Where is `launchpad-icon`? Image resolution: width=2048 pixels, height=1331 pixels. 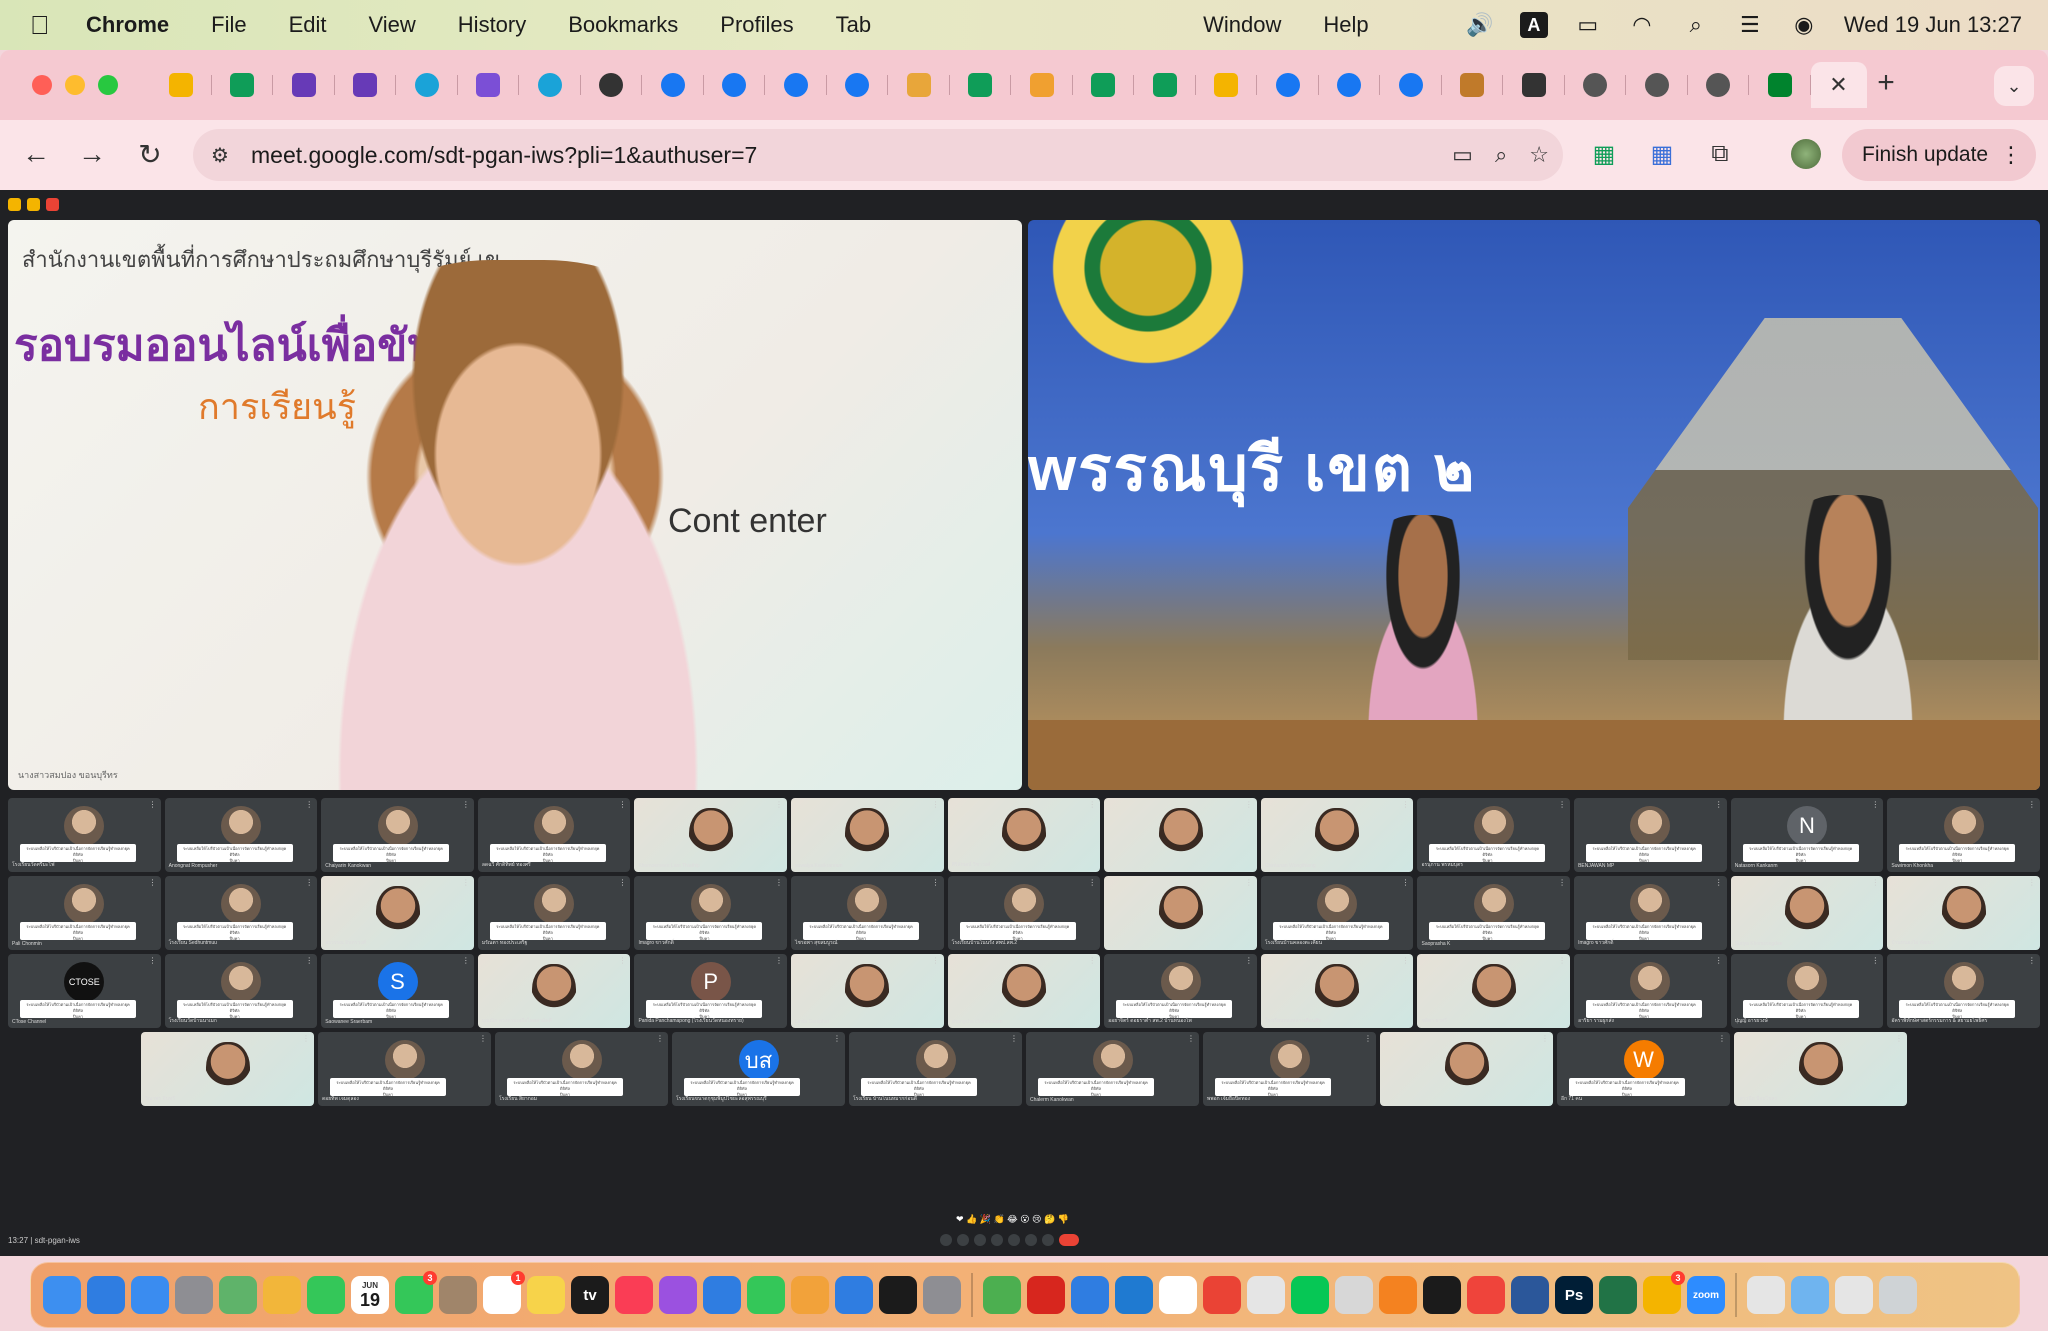 launchpad-icon is located at coordinates (194, 1295).